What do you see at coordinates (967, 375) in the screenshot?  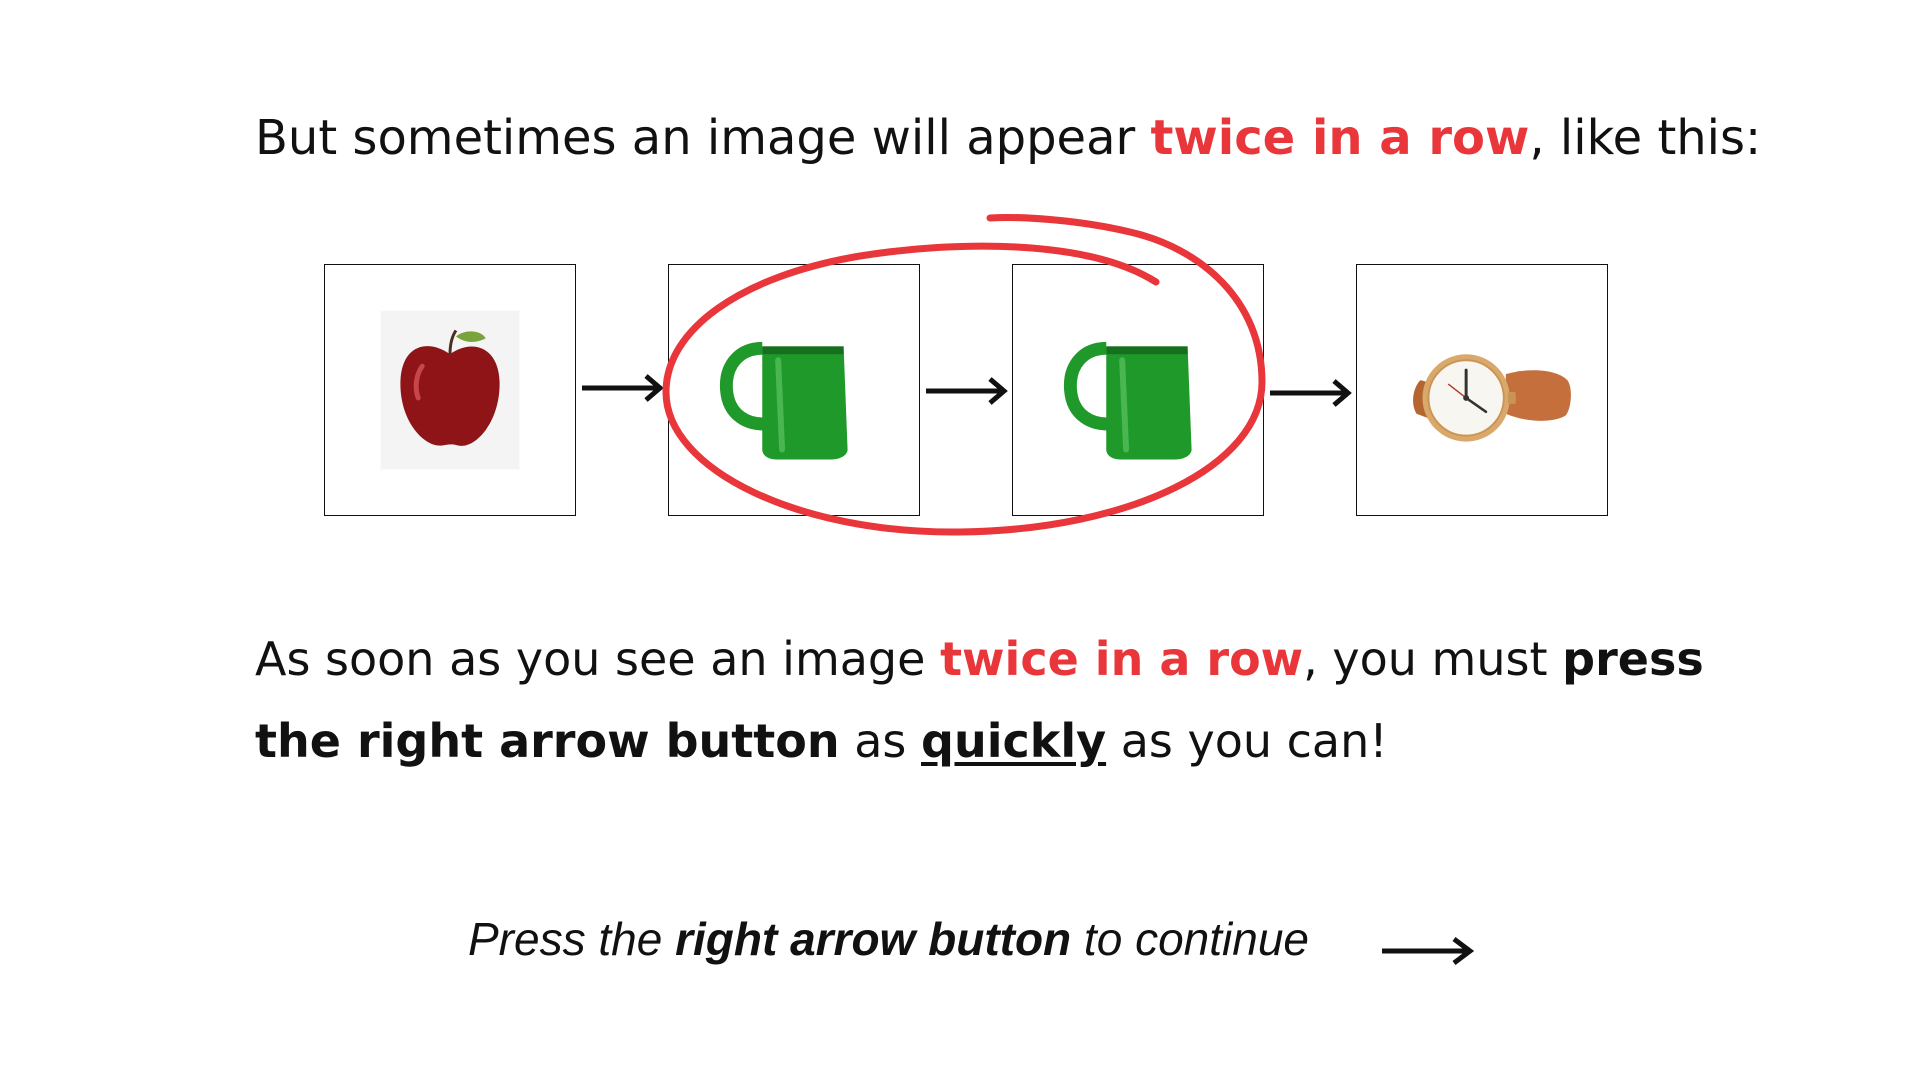 I see `sequence-overlay` at bounding box center [967, 375].